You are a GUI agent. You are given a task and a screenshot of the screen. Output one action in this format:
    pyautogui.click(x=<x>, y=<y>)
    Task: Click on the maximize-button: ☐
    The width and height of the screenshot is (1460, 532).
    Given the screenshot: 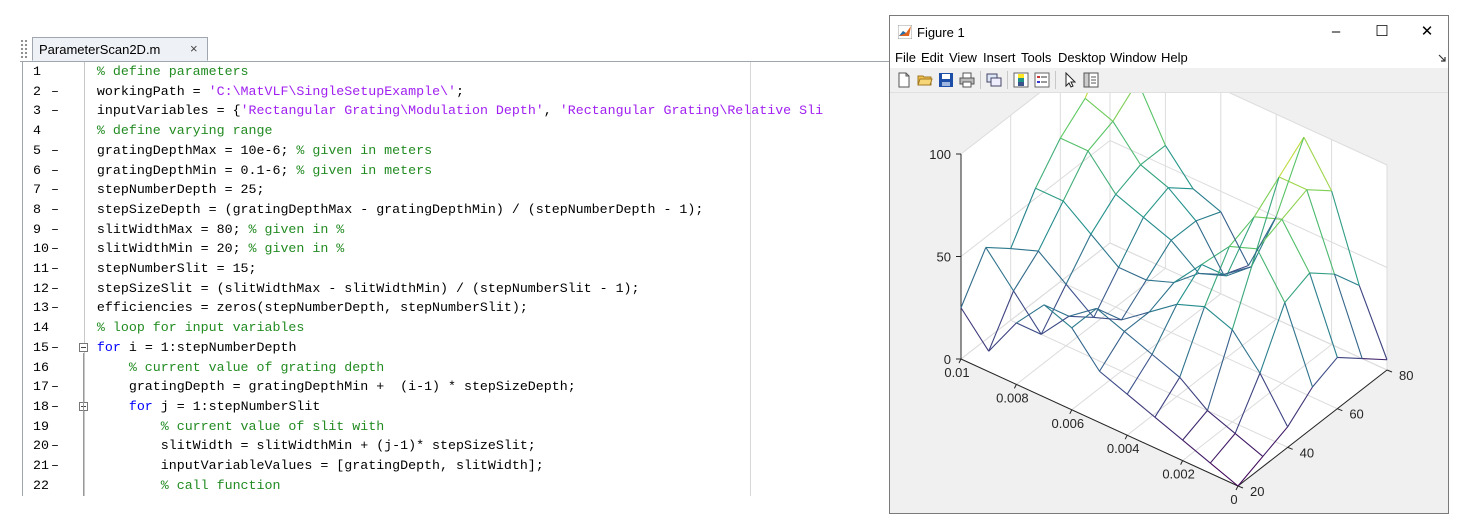 What is the action you would take?
    pyautogui.click(x=1382, y=32)
    